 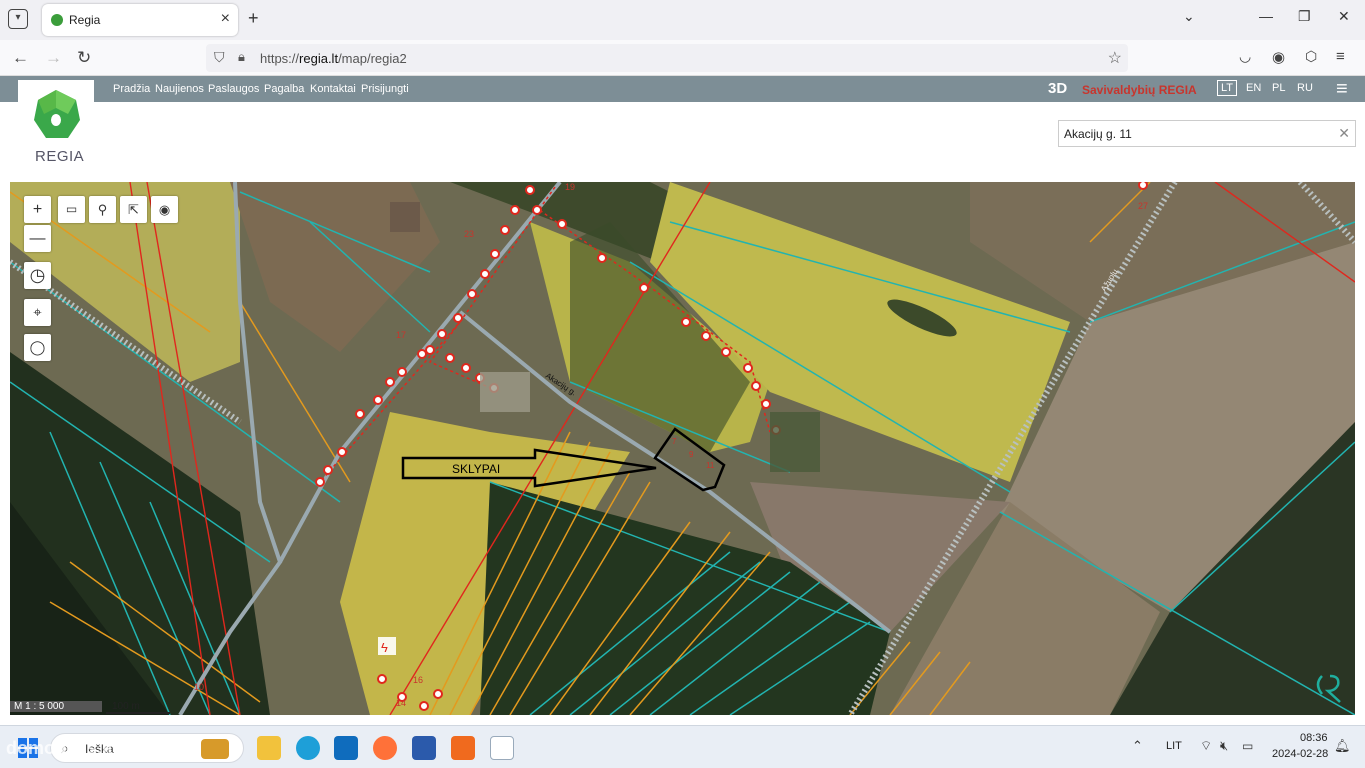 I want to click on nav-link-prisijungti: Prisijungti, so click(x=385, y=89).